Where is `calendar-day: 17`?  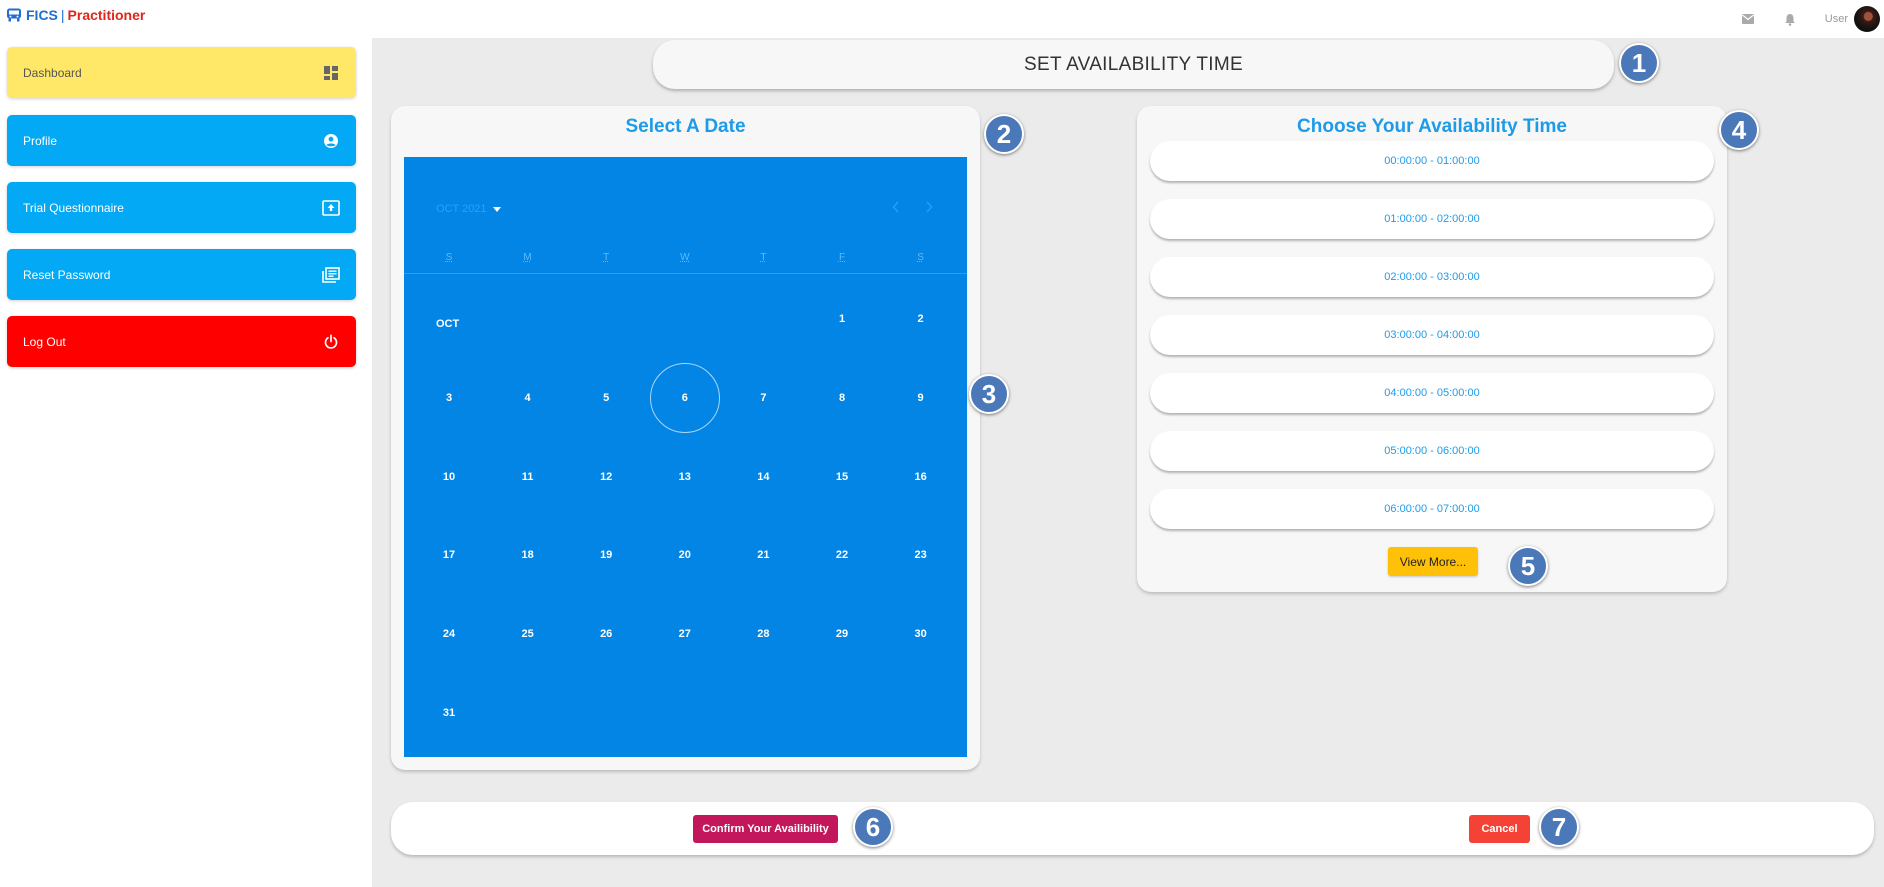 calendar-day: 17 is located at coordinates (449, 555).